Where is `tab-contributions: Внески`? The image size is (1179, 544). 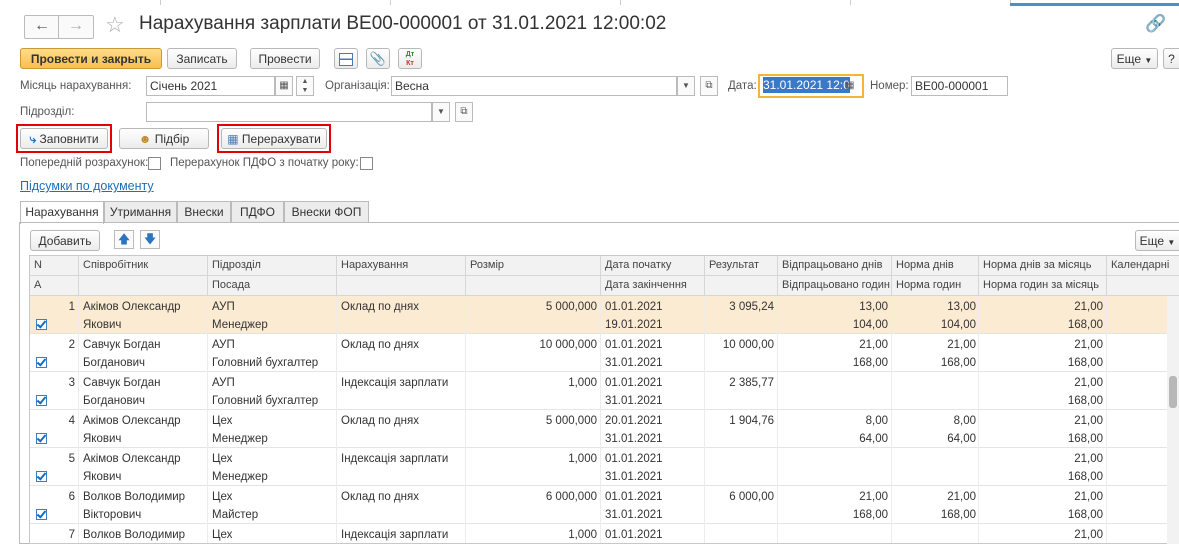
tab-contributions: Внески is located at coordinates (204, 212).